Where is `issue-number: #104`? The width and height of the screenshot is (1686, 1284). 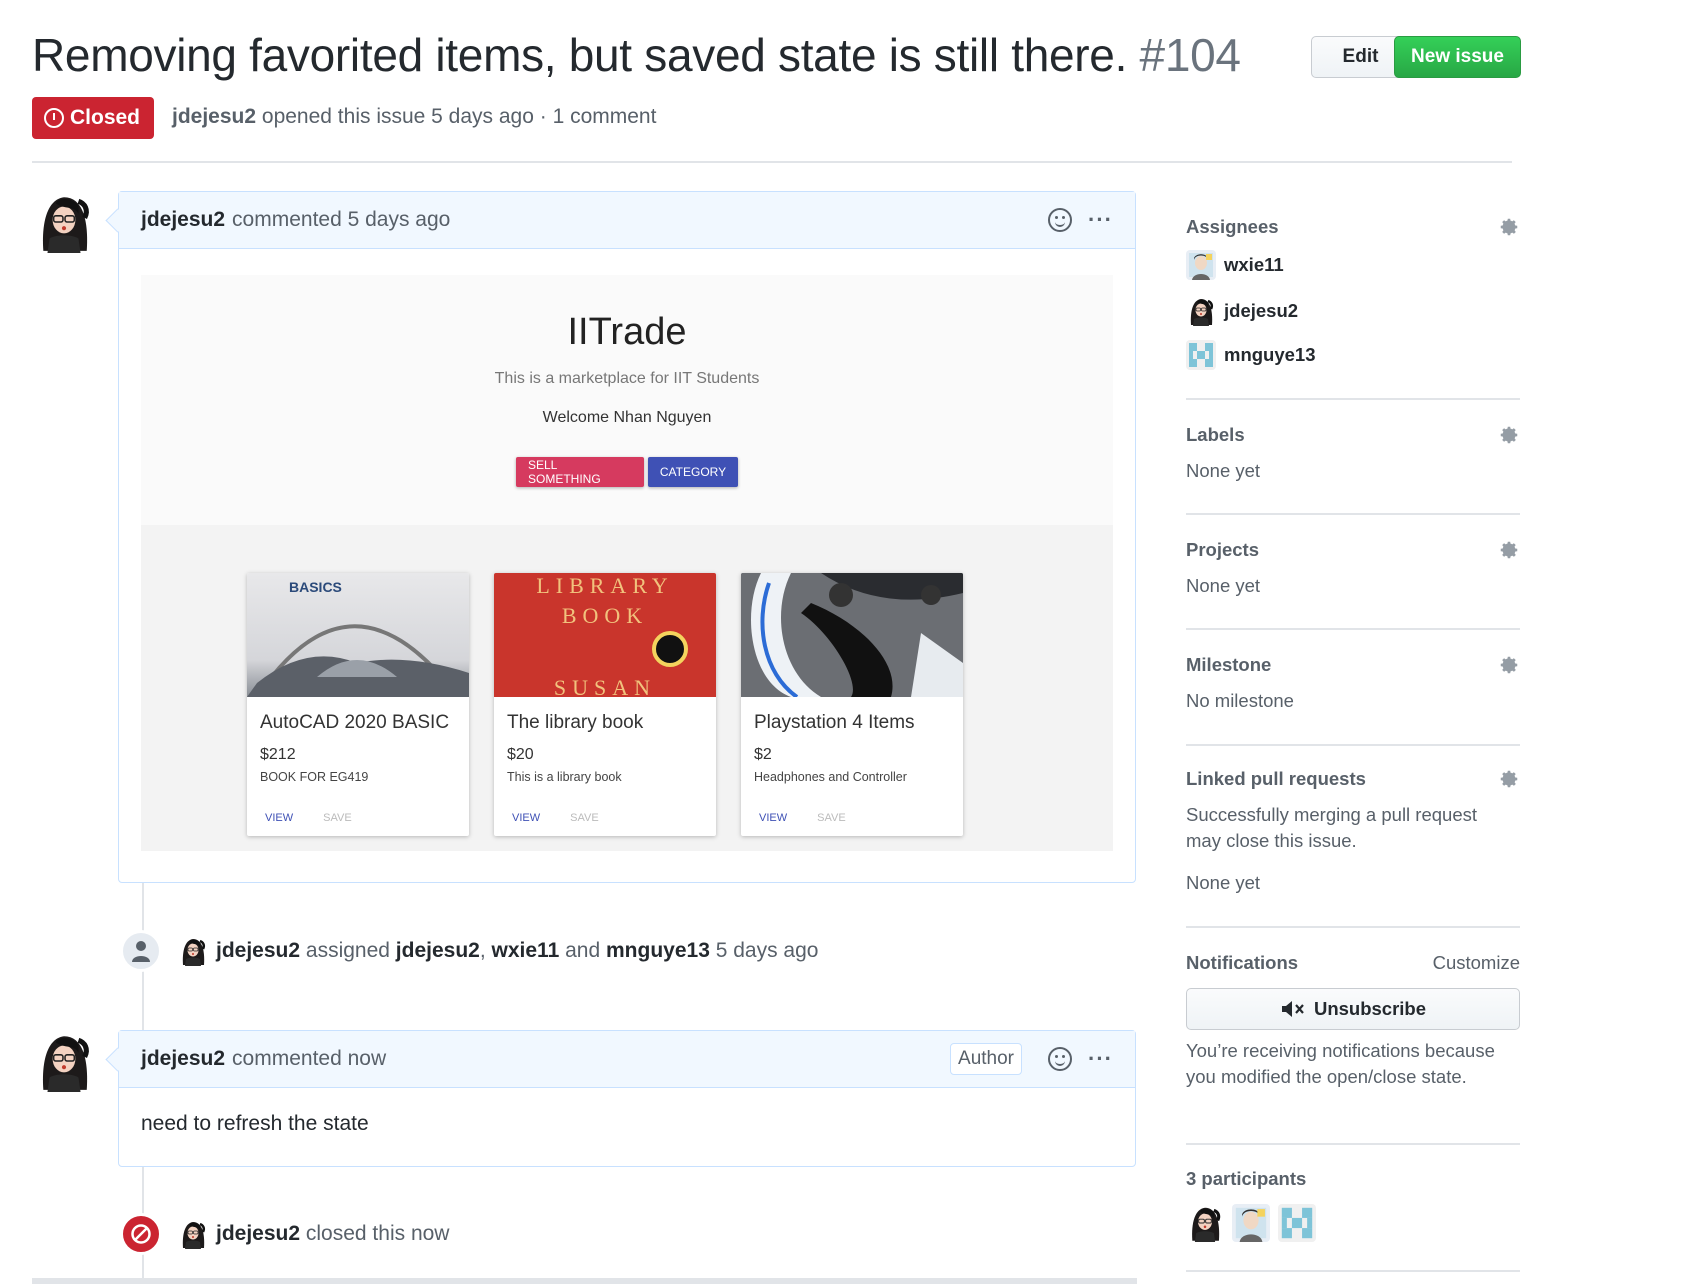 issue-number: #104 is located at coordinates (1190, 55).